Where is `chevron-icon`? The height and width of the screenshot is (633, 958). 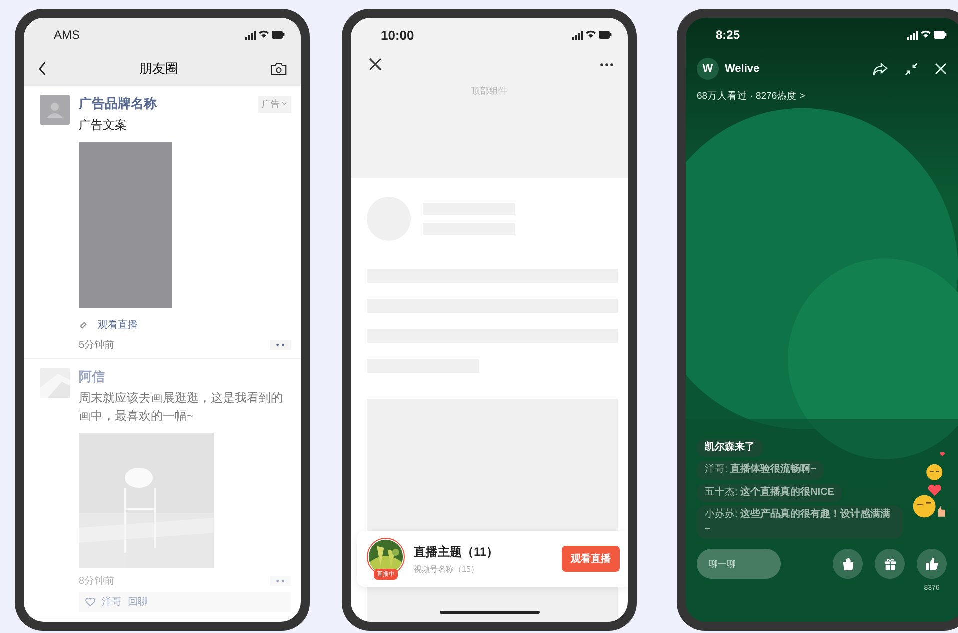
chevron-icon is located at coordinates (284, 104).